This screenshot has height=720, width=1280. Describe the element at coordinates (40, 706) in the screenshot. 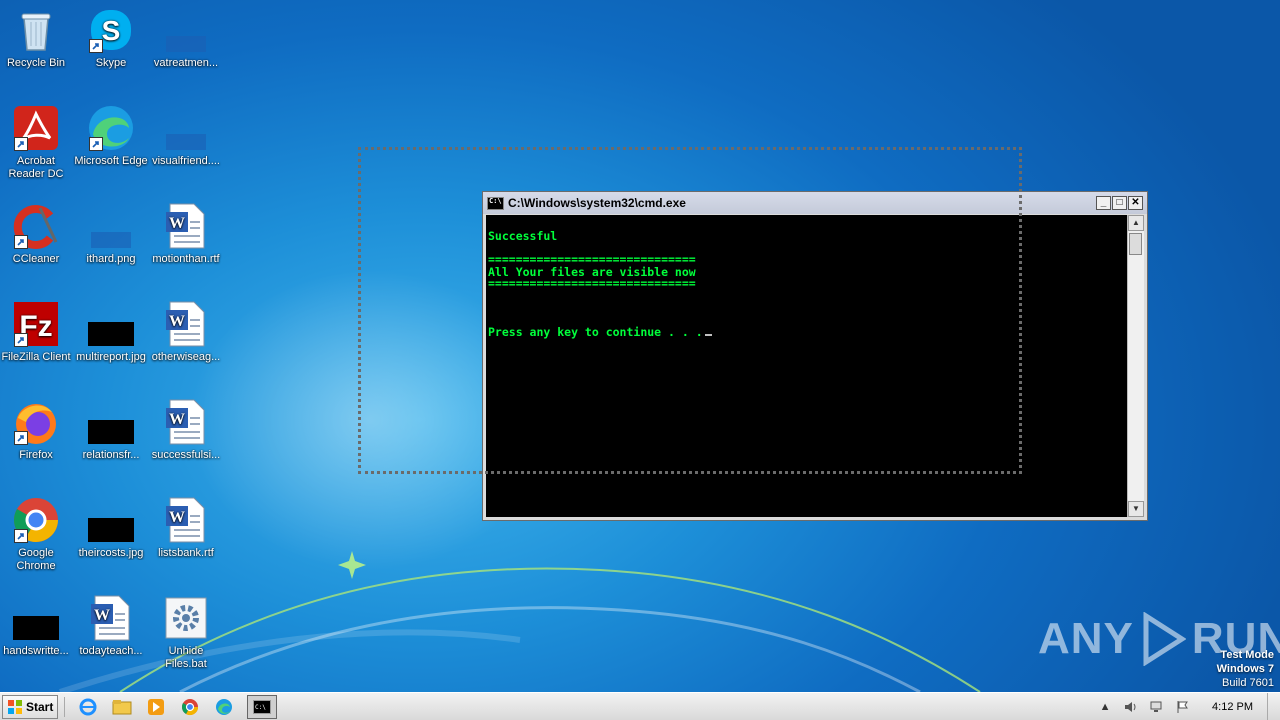

I see `start-label: Start` at that location.